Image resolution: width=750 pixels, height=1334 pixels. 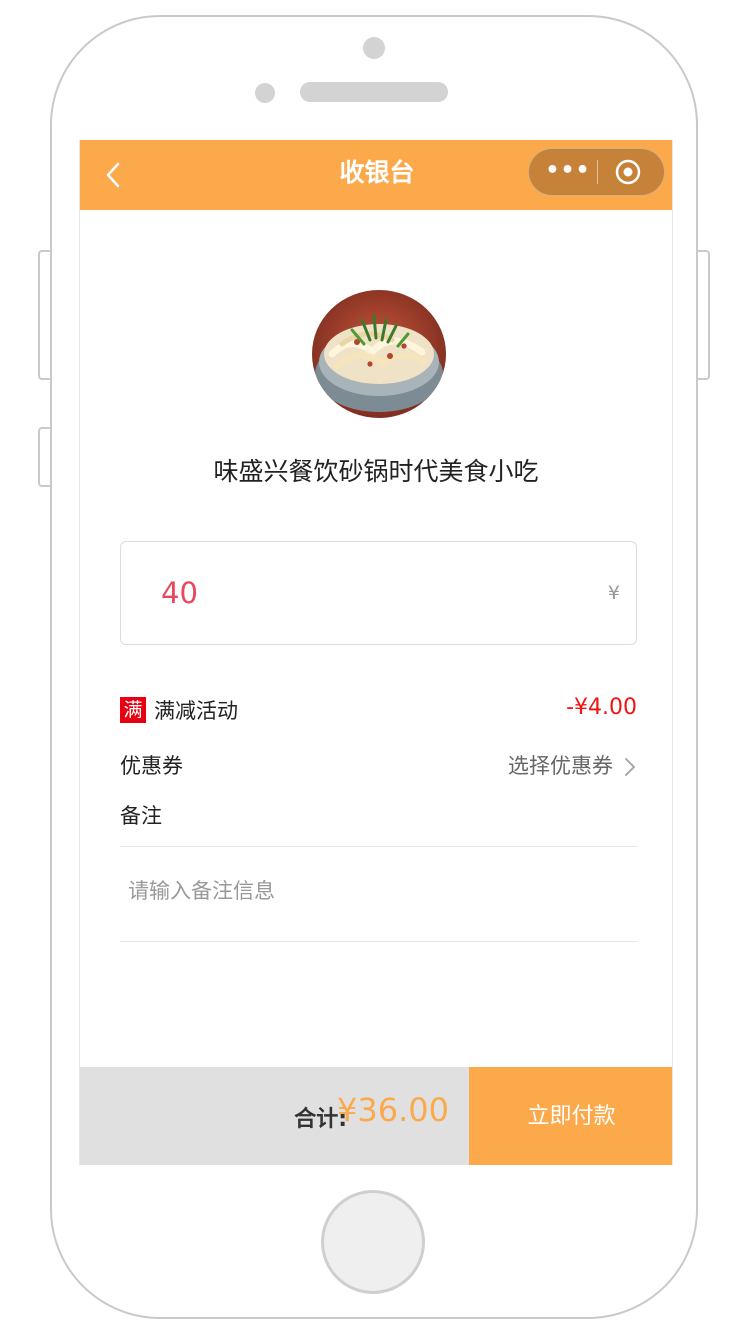 I want to click on capsule-divider, so click(x=597, y=172).